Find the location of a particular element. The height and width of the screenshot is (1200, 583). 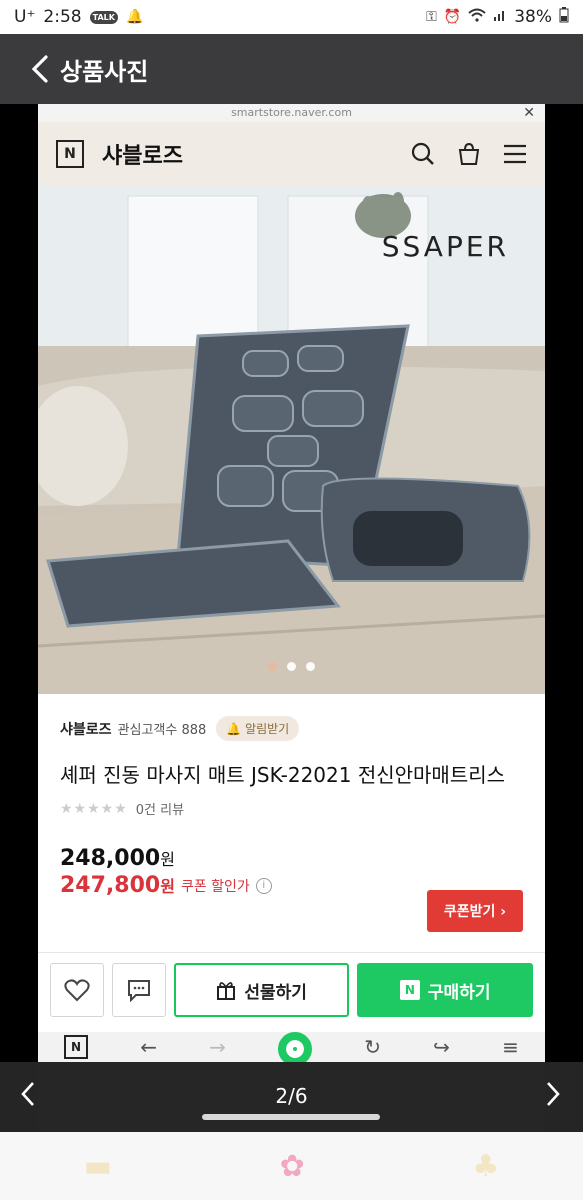

share-icon: ↪ is located at coordinates (441, 1047).